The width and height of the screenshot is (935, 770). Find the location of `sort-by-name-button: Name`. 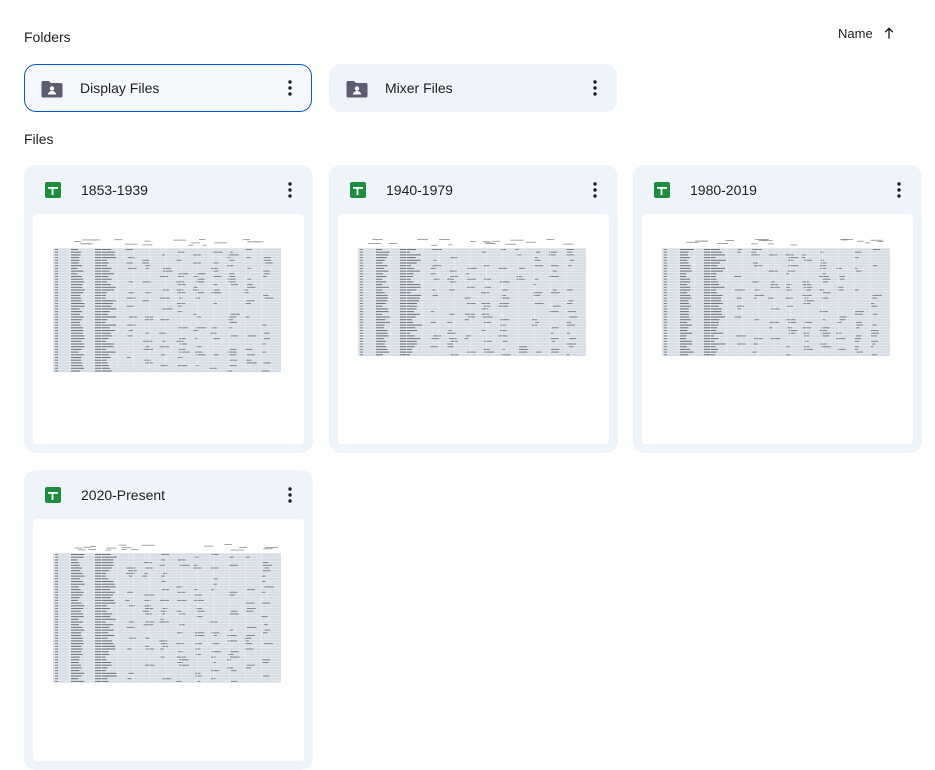

sort-by-name-button: Name is located at coordinates (867, 33).